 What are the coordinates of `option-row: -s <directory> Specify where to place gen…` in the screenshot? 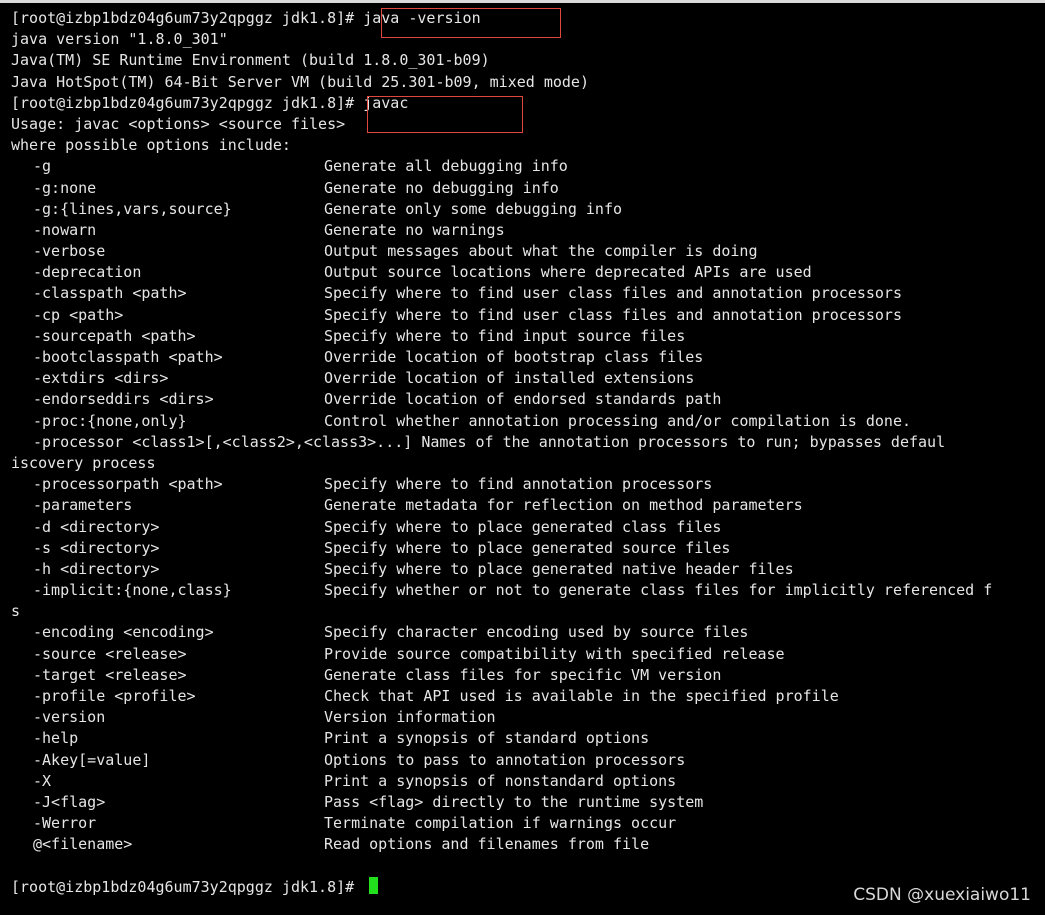 It's located at (528, 548).